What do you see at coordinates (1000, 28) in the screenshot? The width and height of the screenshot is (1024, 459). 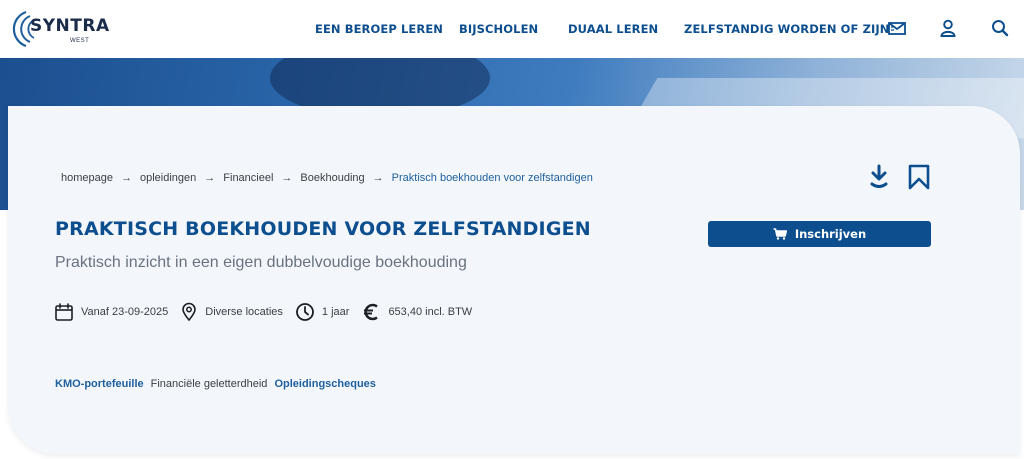 I see `search-icon` at bounding box center [1000, 28].